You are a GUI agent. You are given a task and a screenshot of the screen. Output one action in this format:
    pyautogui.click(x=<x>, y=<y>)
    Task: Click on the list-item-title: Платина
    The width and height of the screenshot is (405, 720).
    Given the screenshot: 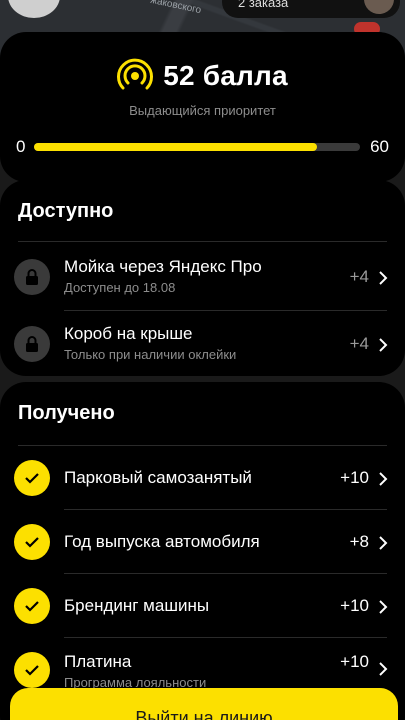 What is the action you would take?
    pyautogui.click(x=98, y=661)
    